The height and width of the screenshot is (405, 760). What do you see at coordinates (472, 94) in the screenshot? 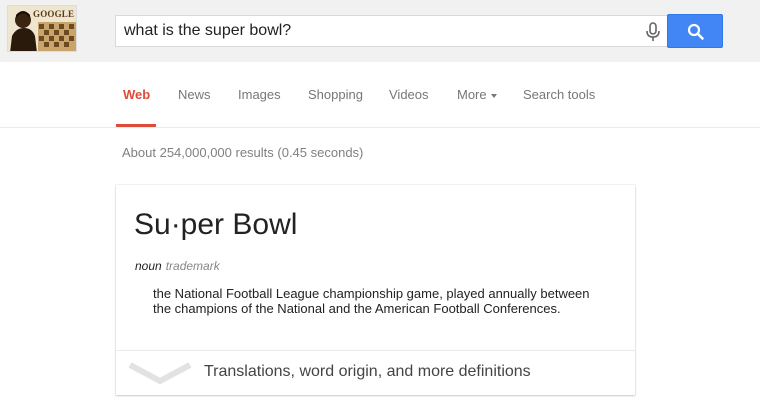
I see `tab-more-label: More` at bounding box center [472, 94].